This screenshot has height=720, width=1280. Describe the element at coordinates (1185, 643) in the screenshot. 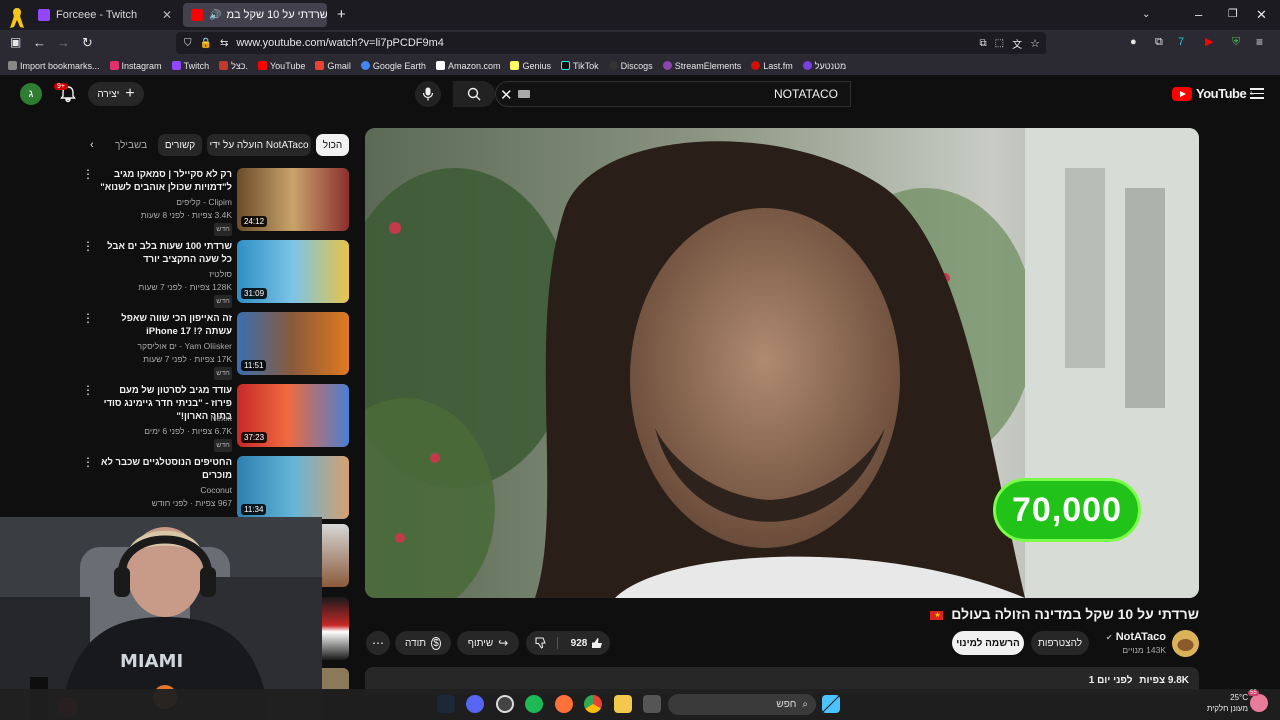

I see `channel-avatar` at that location.